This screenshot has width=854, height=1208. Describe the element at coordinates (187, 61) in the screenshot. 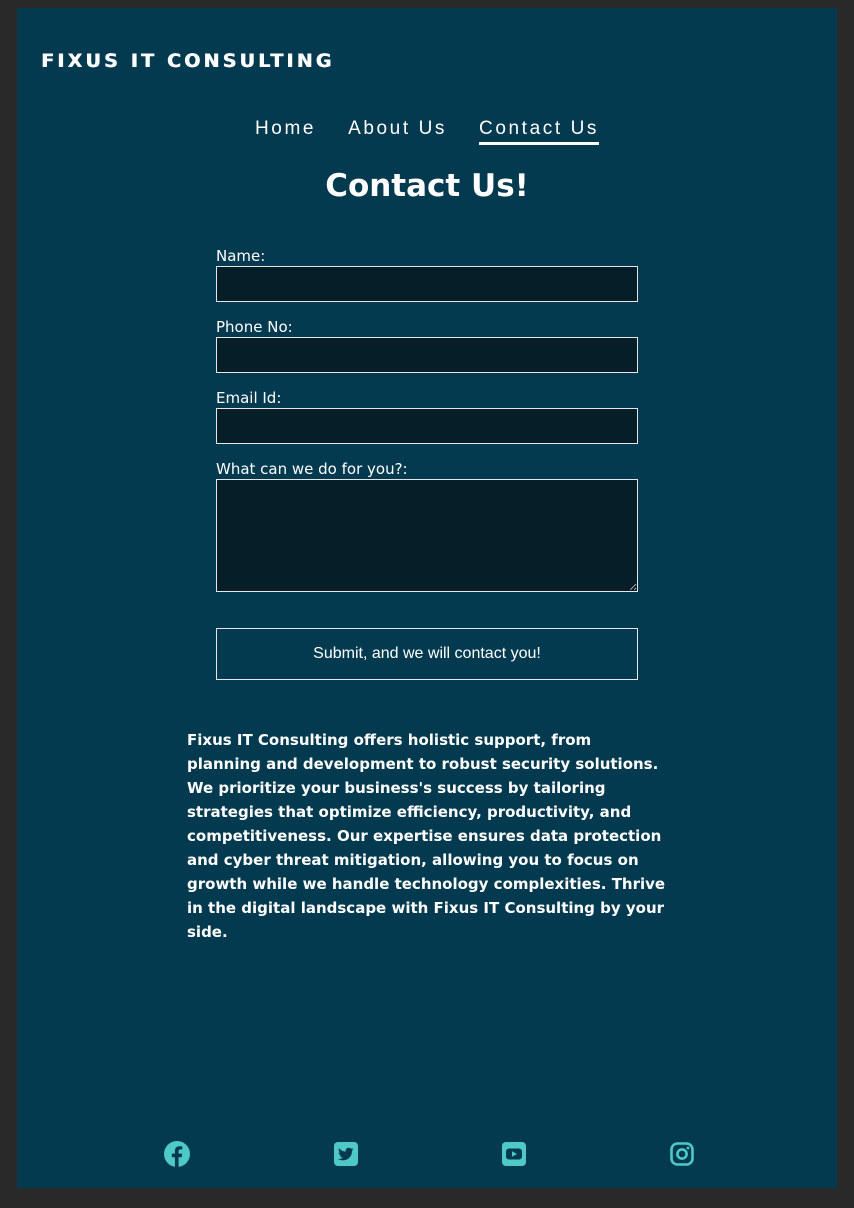

I see `brand-logo: Fixus IT Consulting` at that location.